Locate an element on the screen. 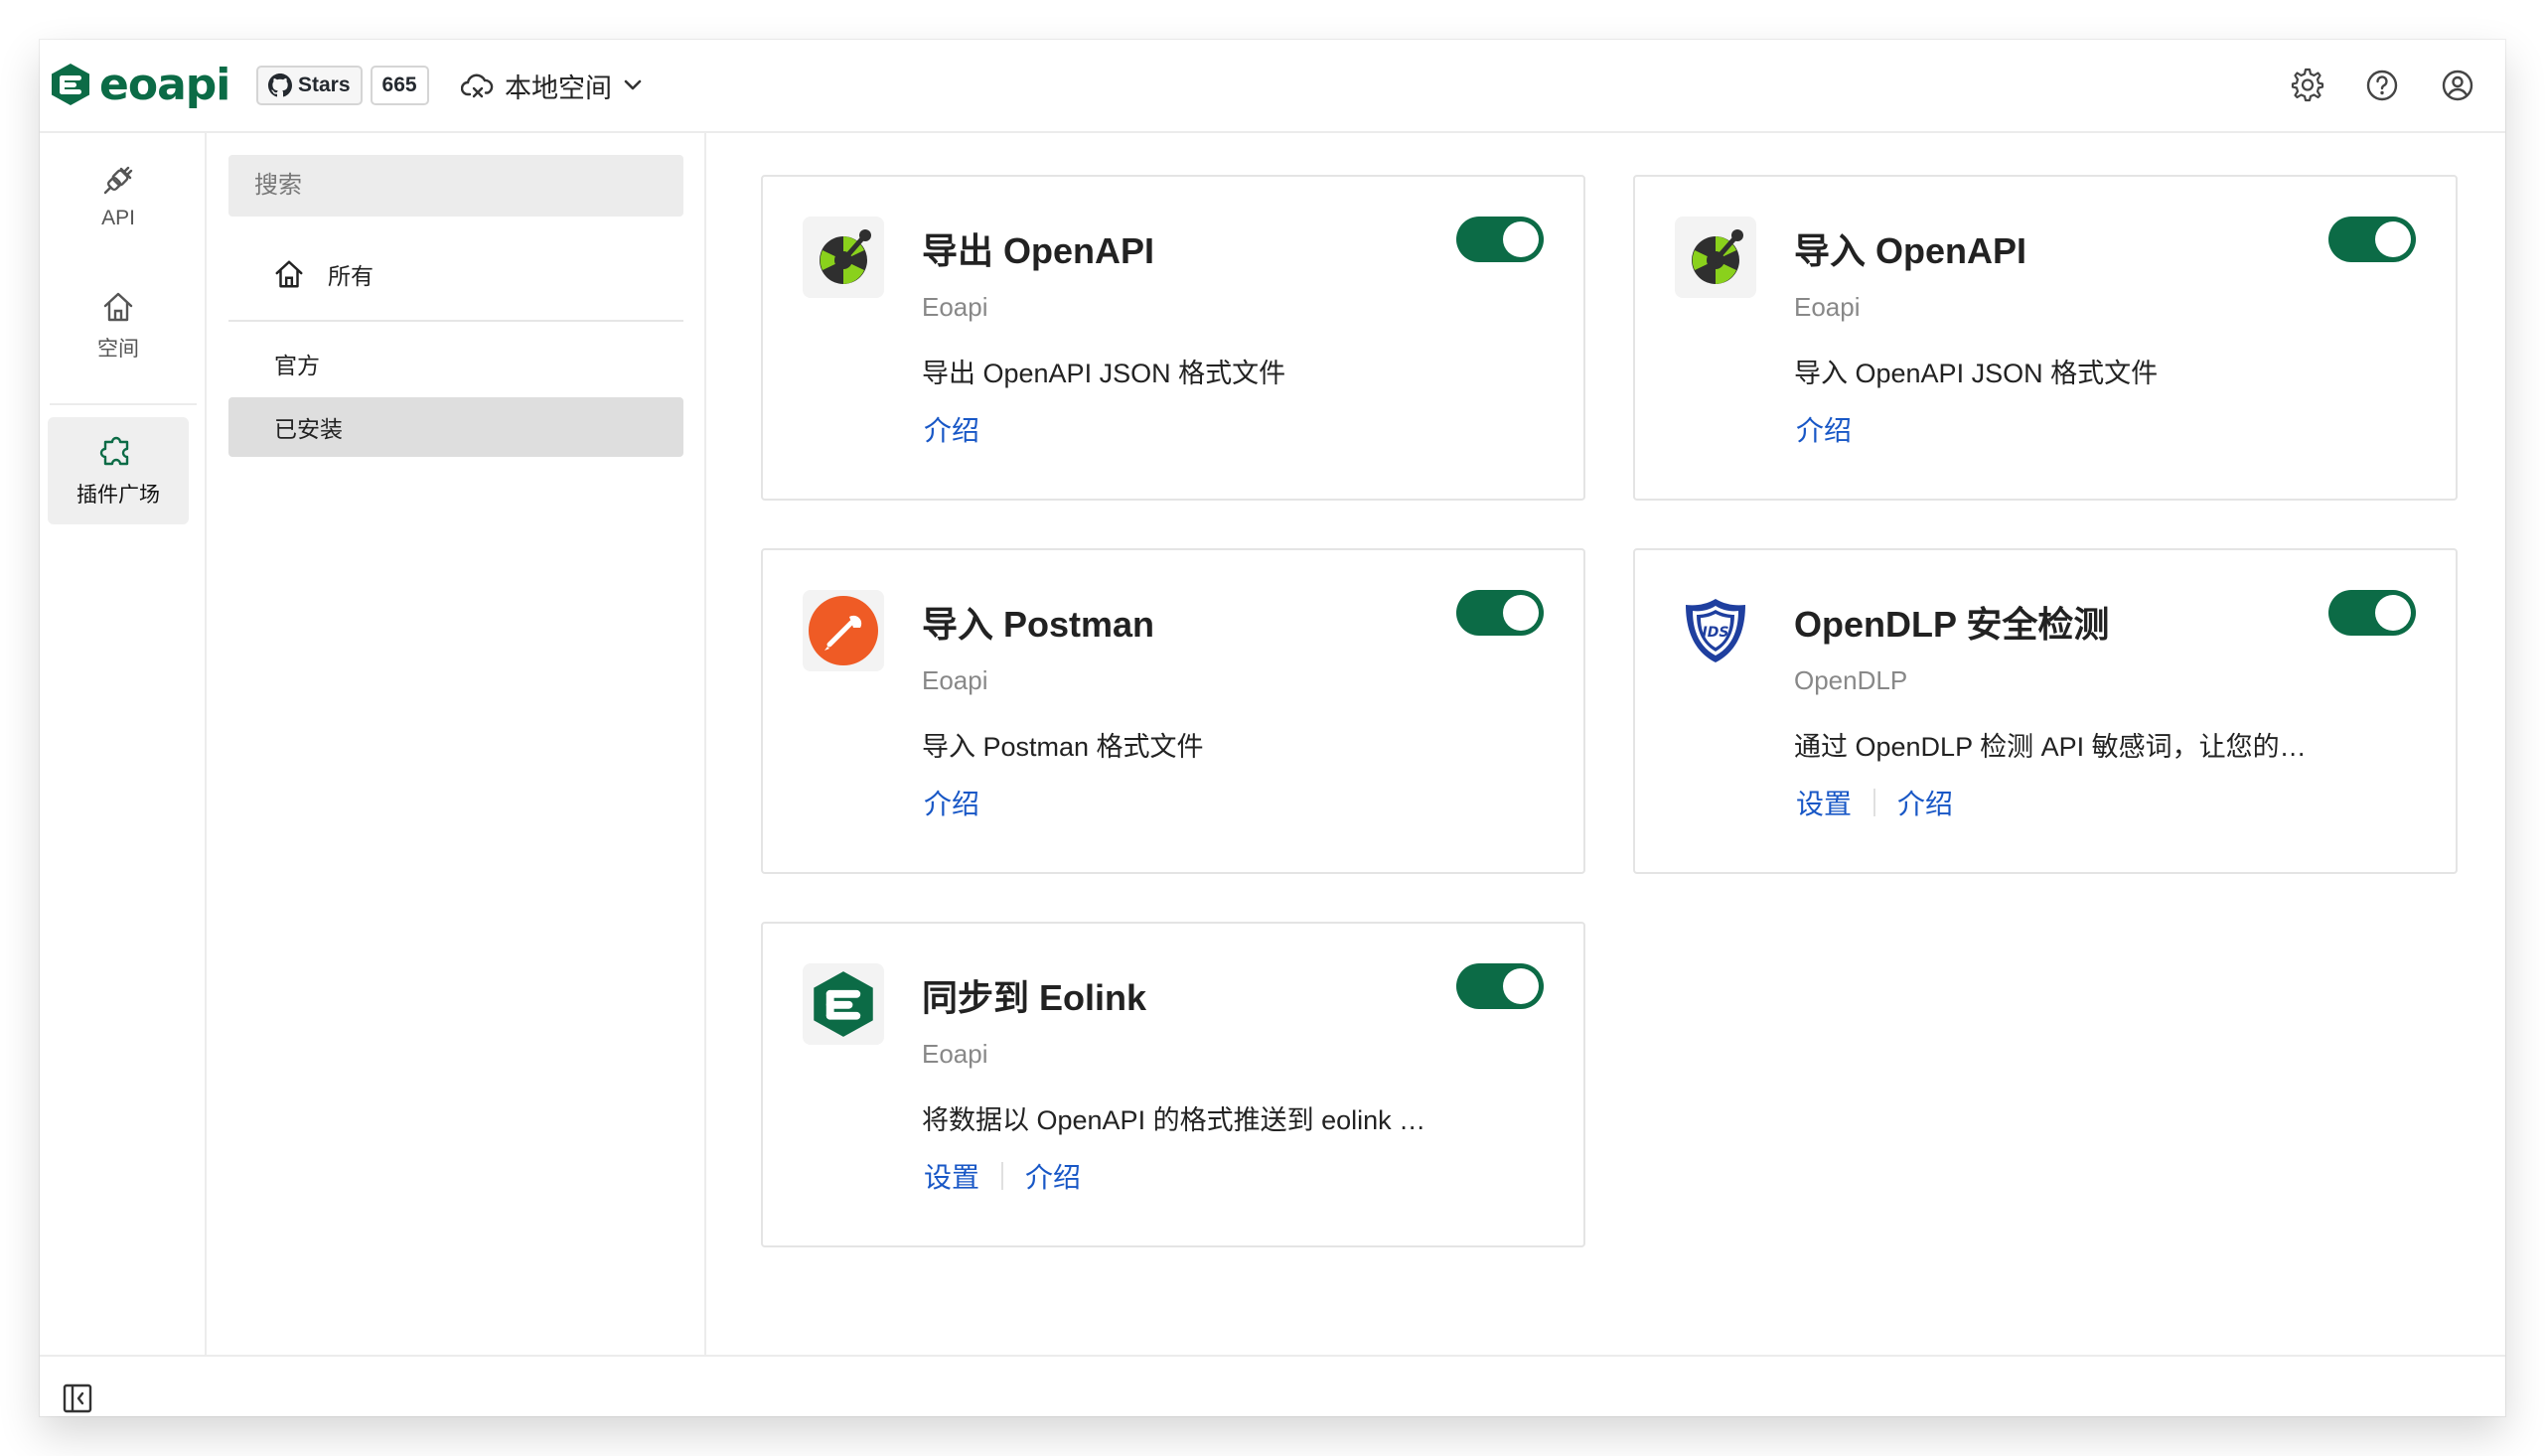 The image size is (2545, 1456). account-button is located at coordinates (2457, 85).